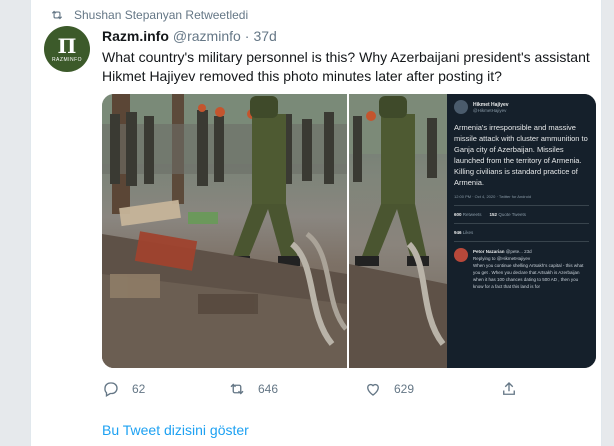 The image size is (614, 446). Describe the element at coordinates (502, 258) in the screenshot. I see `reply-replying-to: Replying to @HikmetHajiyev` at that location.